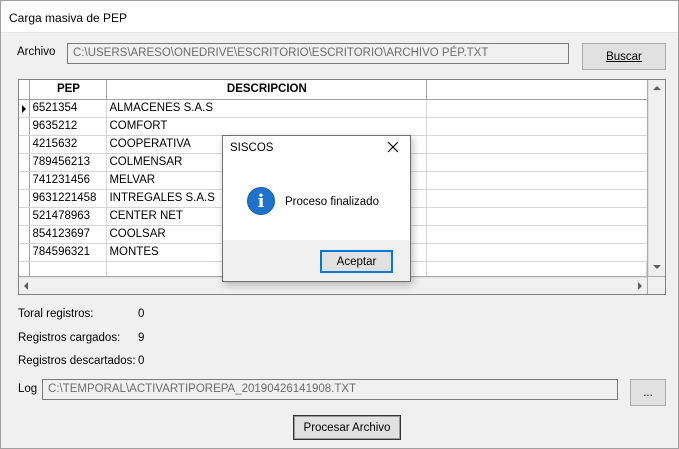  Describe the element at coordinates (356, 261) in the screenshot. I see `aceptar-button: Aceptar` at that location.